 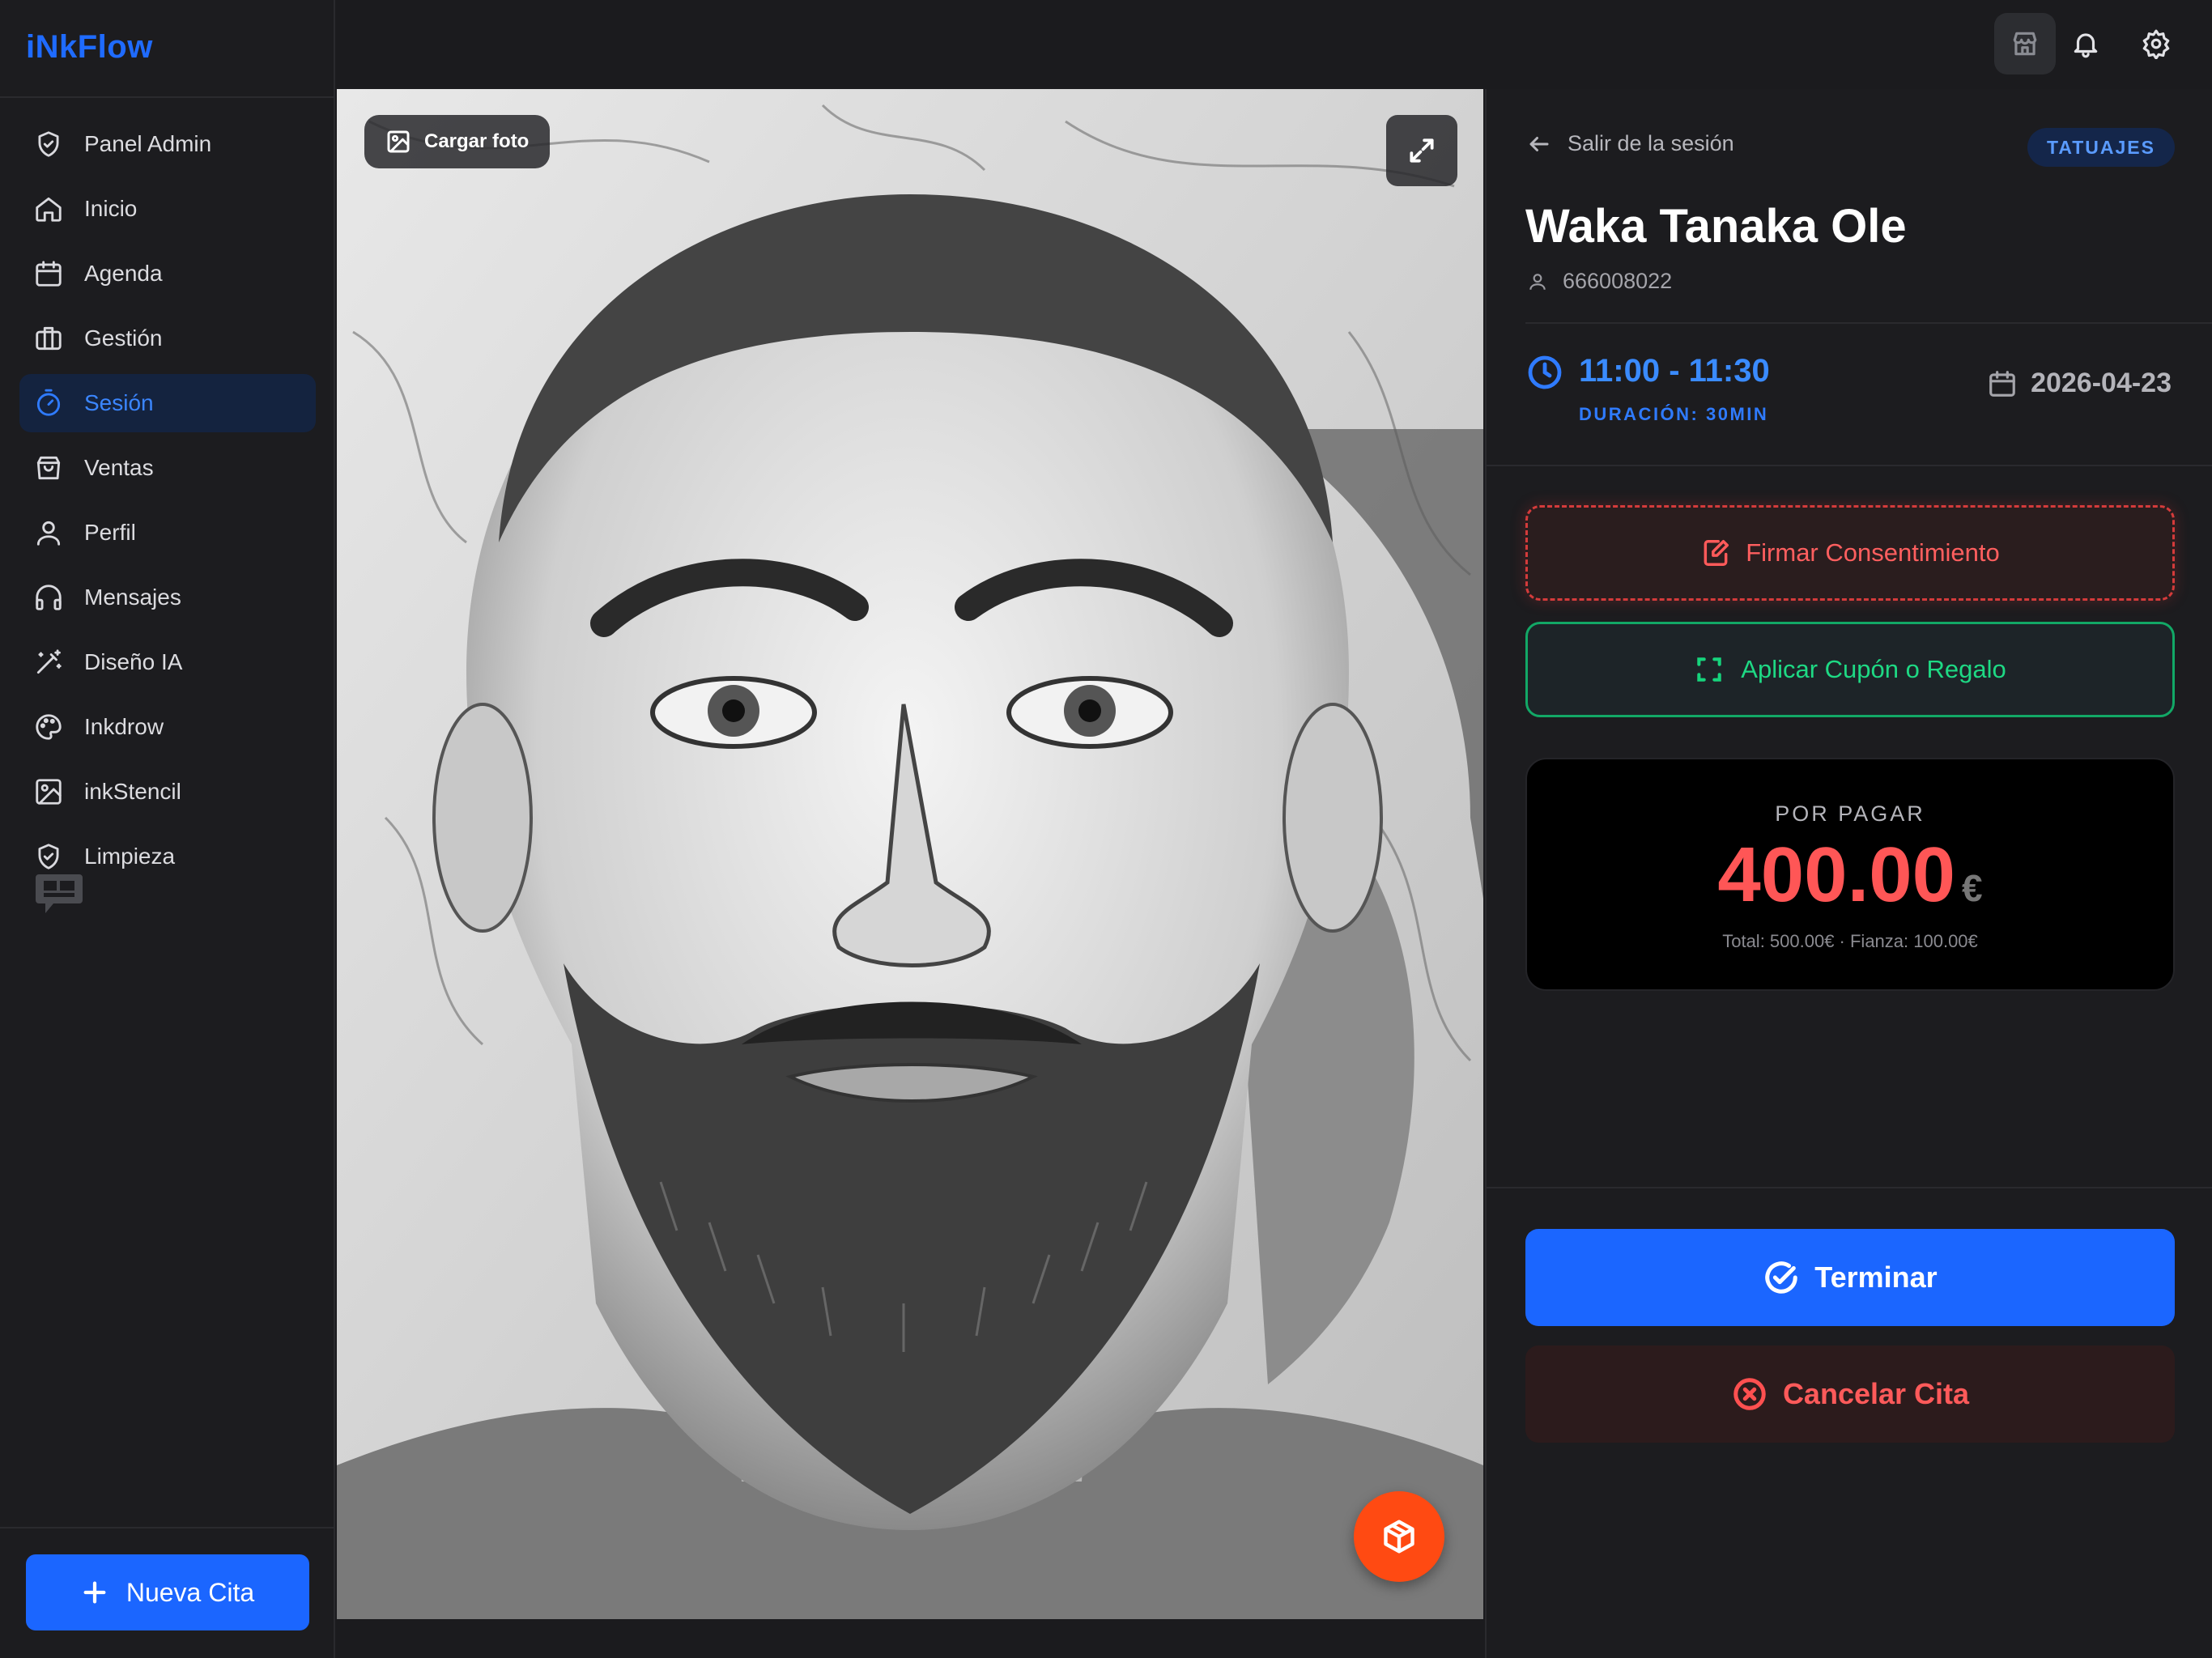 I want to click on settings-button, so click(x=2156, y=43).